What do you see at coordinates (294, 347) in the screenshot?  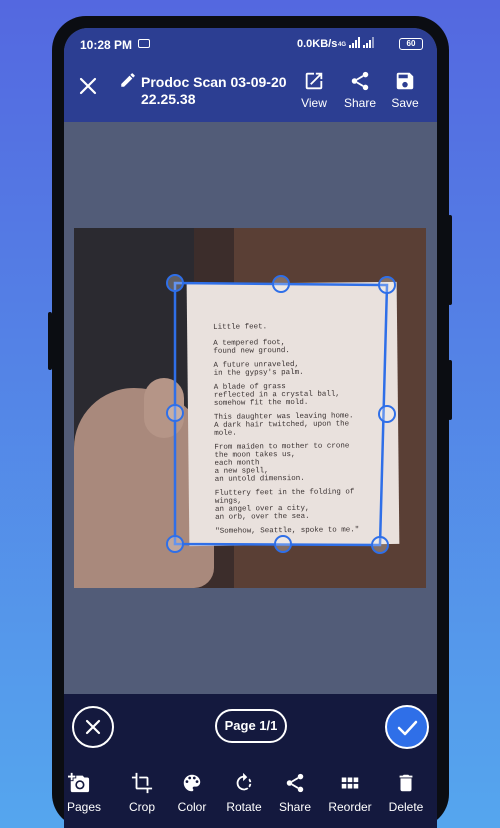 I see `poem-stanza: A tempered foot, found new ground.` at bounding box center [294, 347].